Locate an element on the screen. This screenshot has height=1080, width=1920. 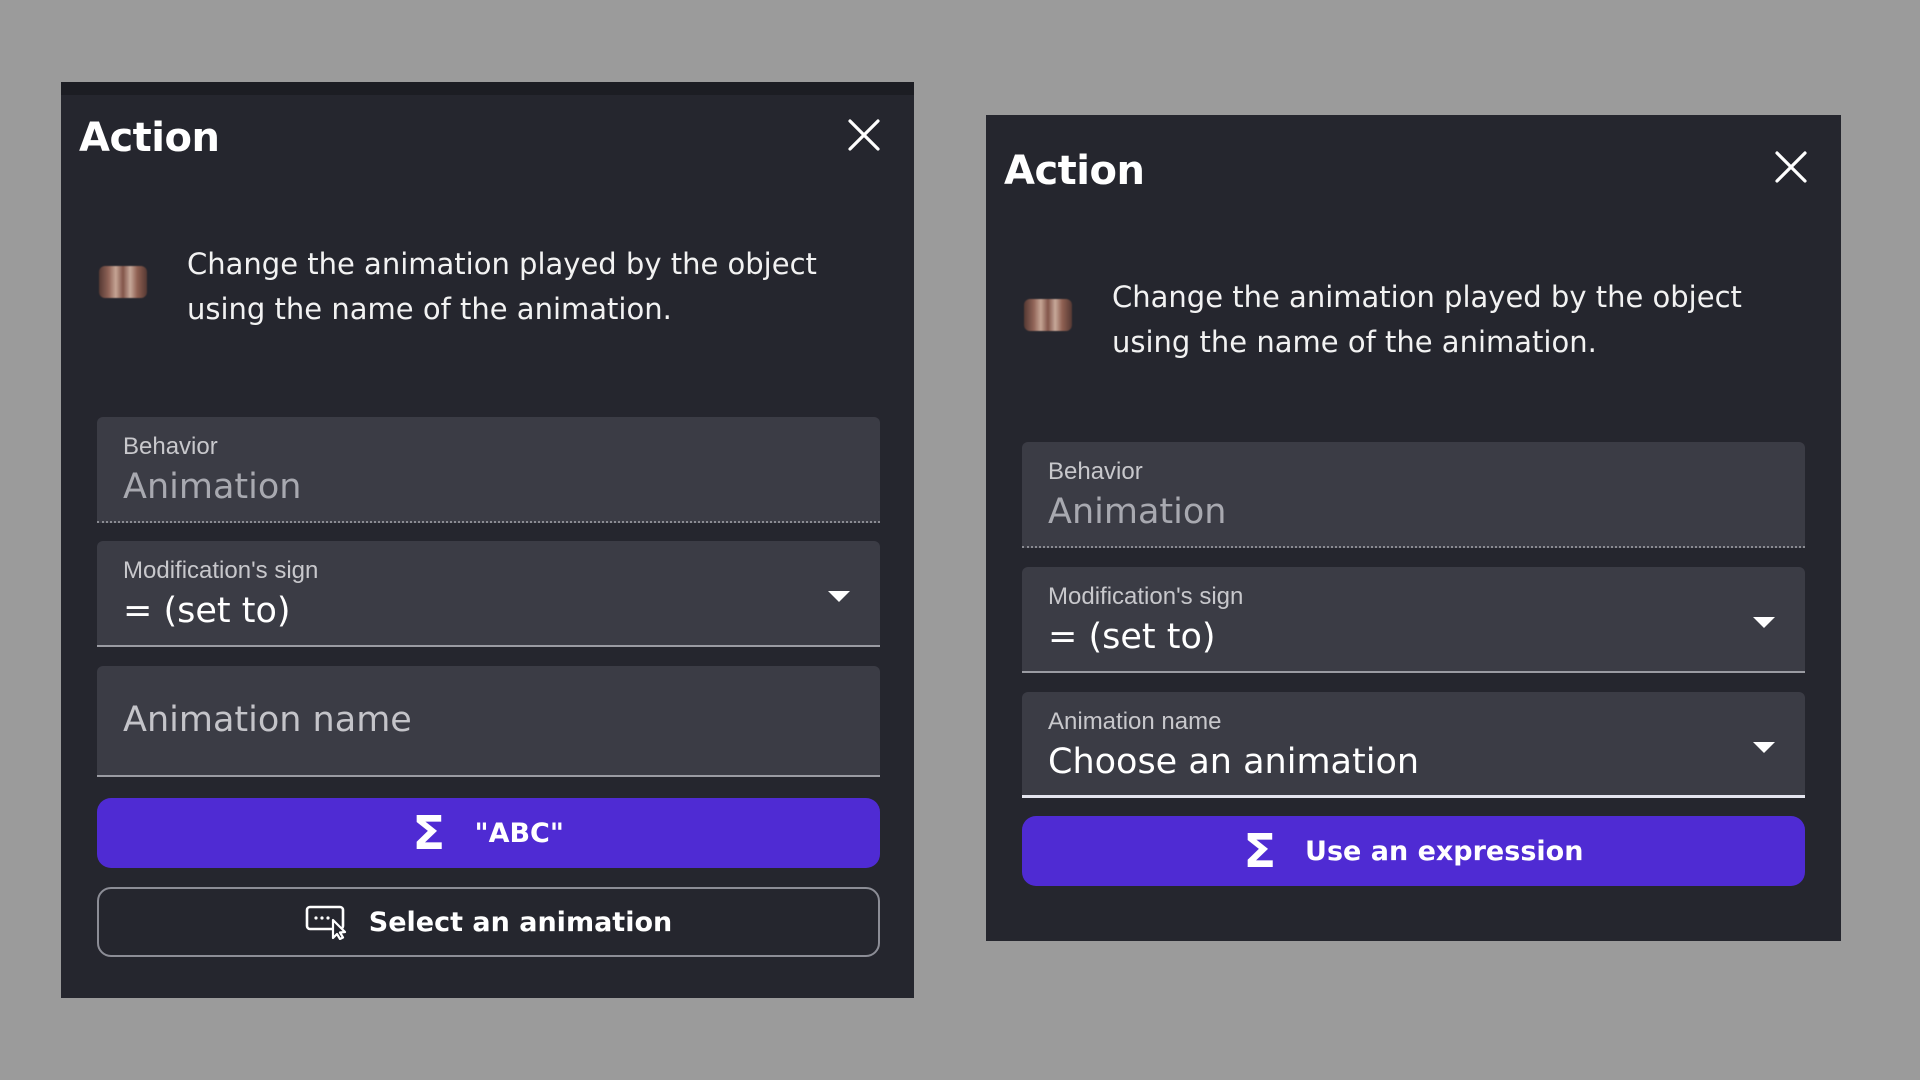
expression-toggle-label: "ABC" is located at coordinates (519, 833).